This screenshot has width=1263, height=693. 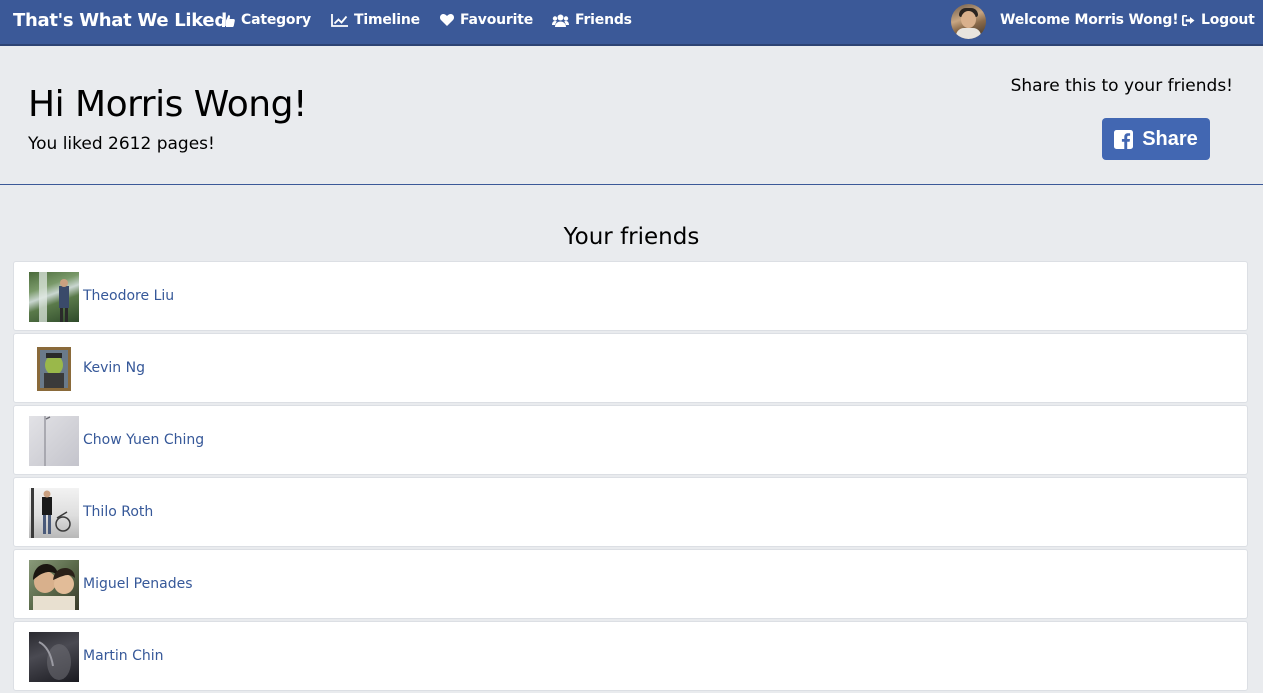 I want to click on share-prompt: Share this to your friends!, so click(x=1121, y=86).